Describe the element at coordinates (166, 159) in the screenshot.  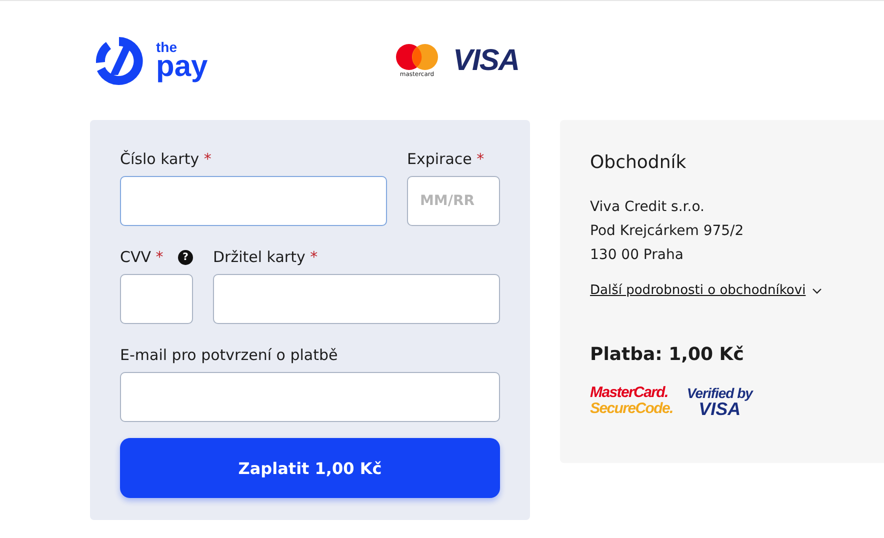
I see `field-label: Číslo karty *` at that location.